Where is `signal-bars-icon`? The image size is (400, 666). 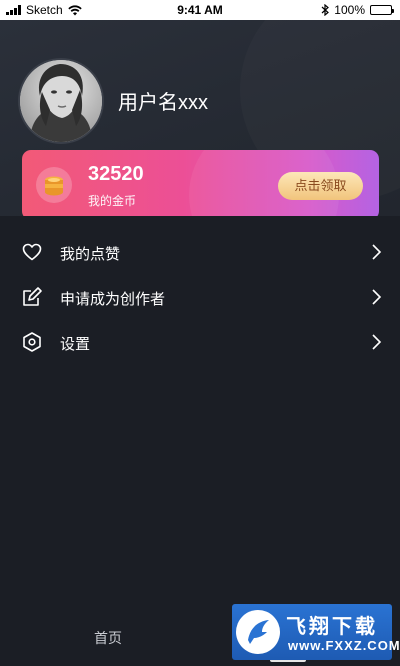
signal-bars-icon is located at coordinates (13, 10).